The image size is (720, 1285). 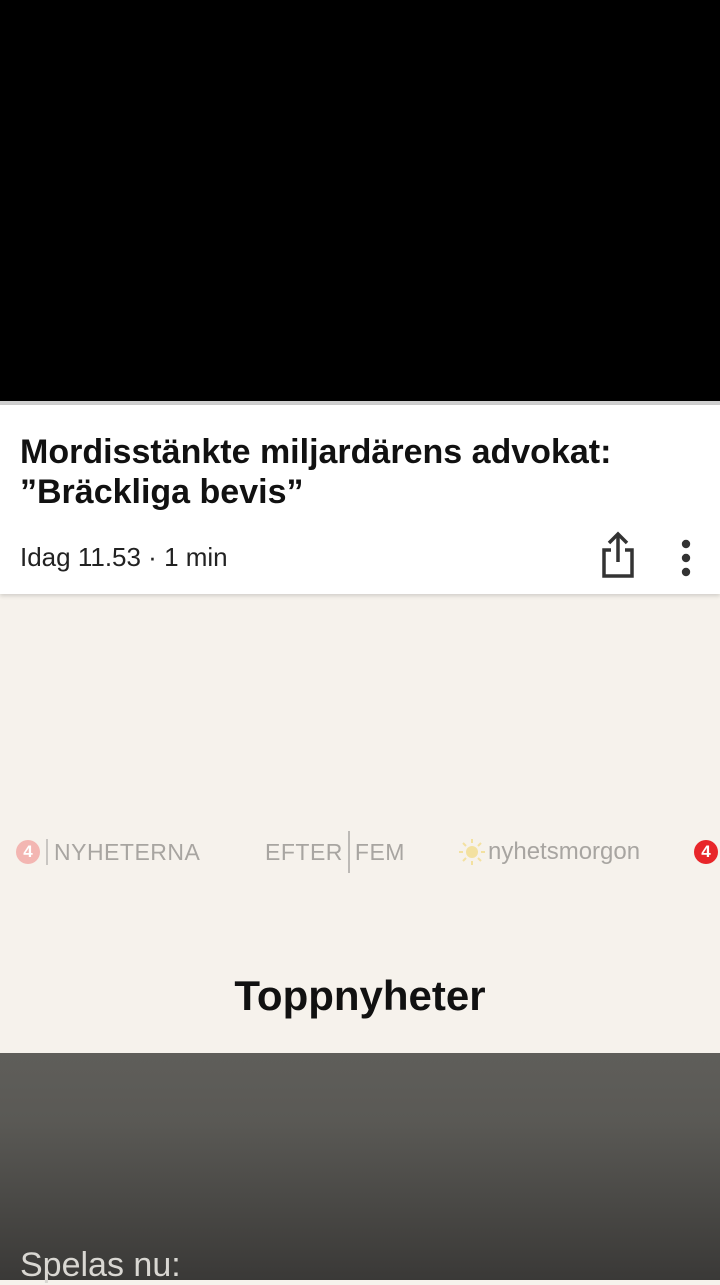 I want to click on brand-nyhetsmorgon-label: nyhetsmorgon, so click(x=564, y=851).